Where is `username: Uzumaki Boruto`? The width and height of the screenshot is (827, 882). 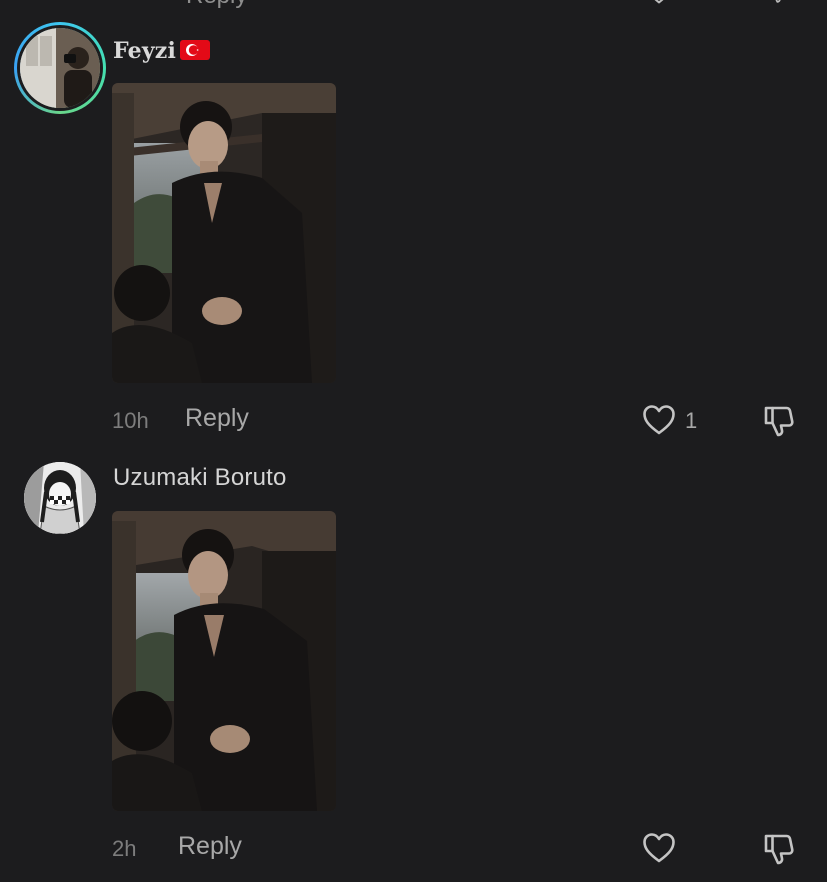
username: Uzumaki Boruto is located at coordinates (200, 478).